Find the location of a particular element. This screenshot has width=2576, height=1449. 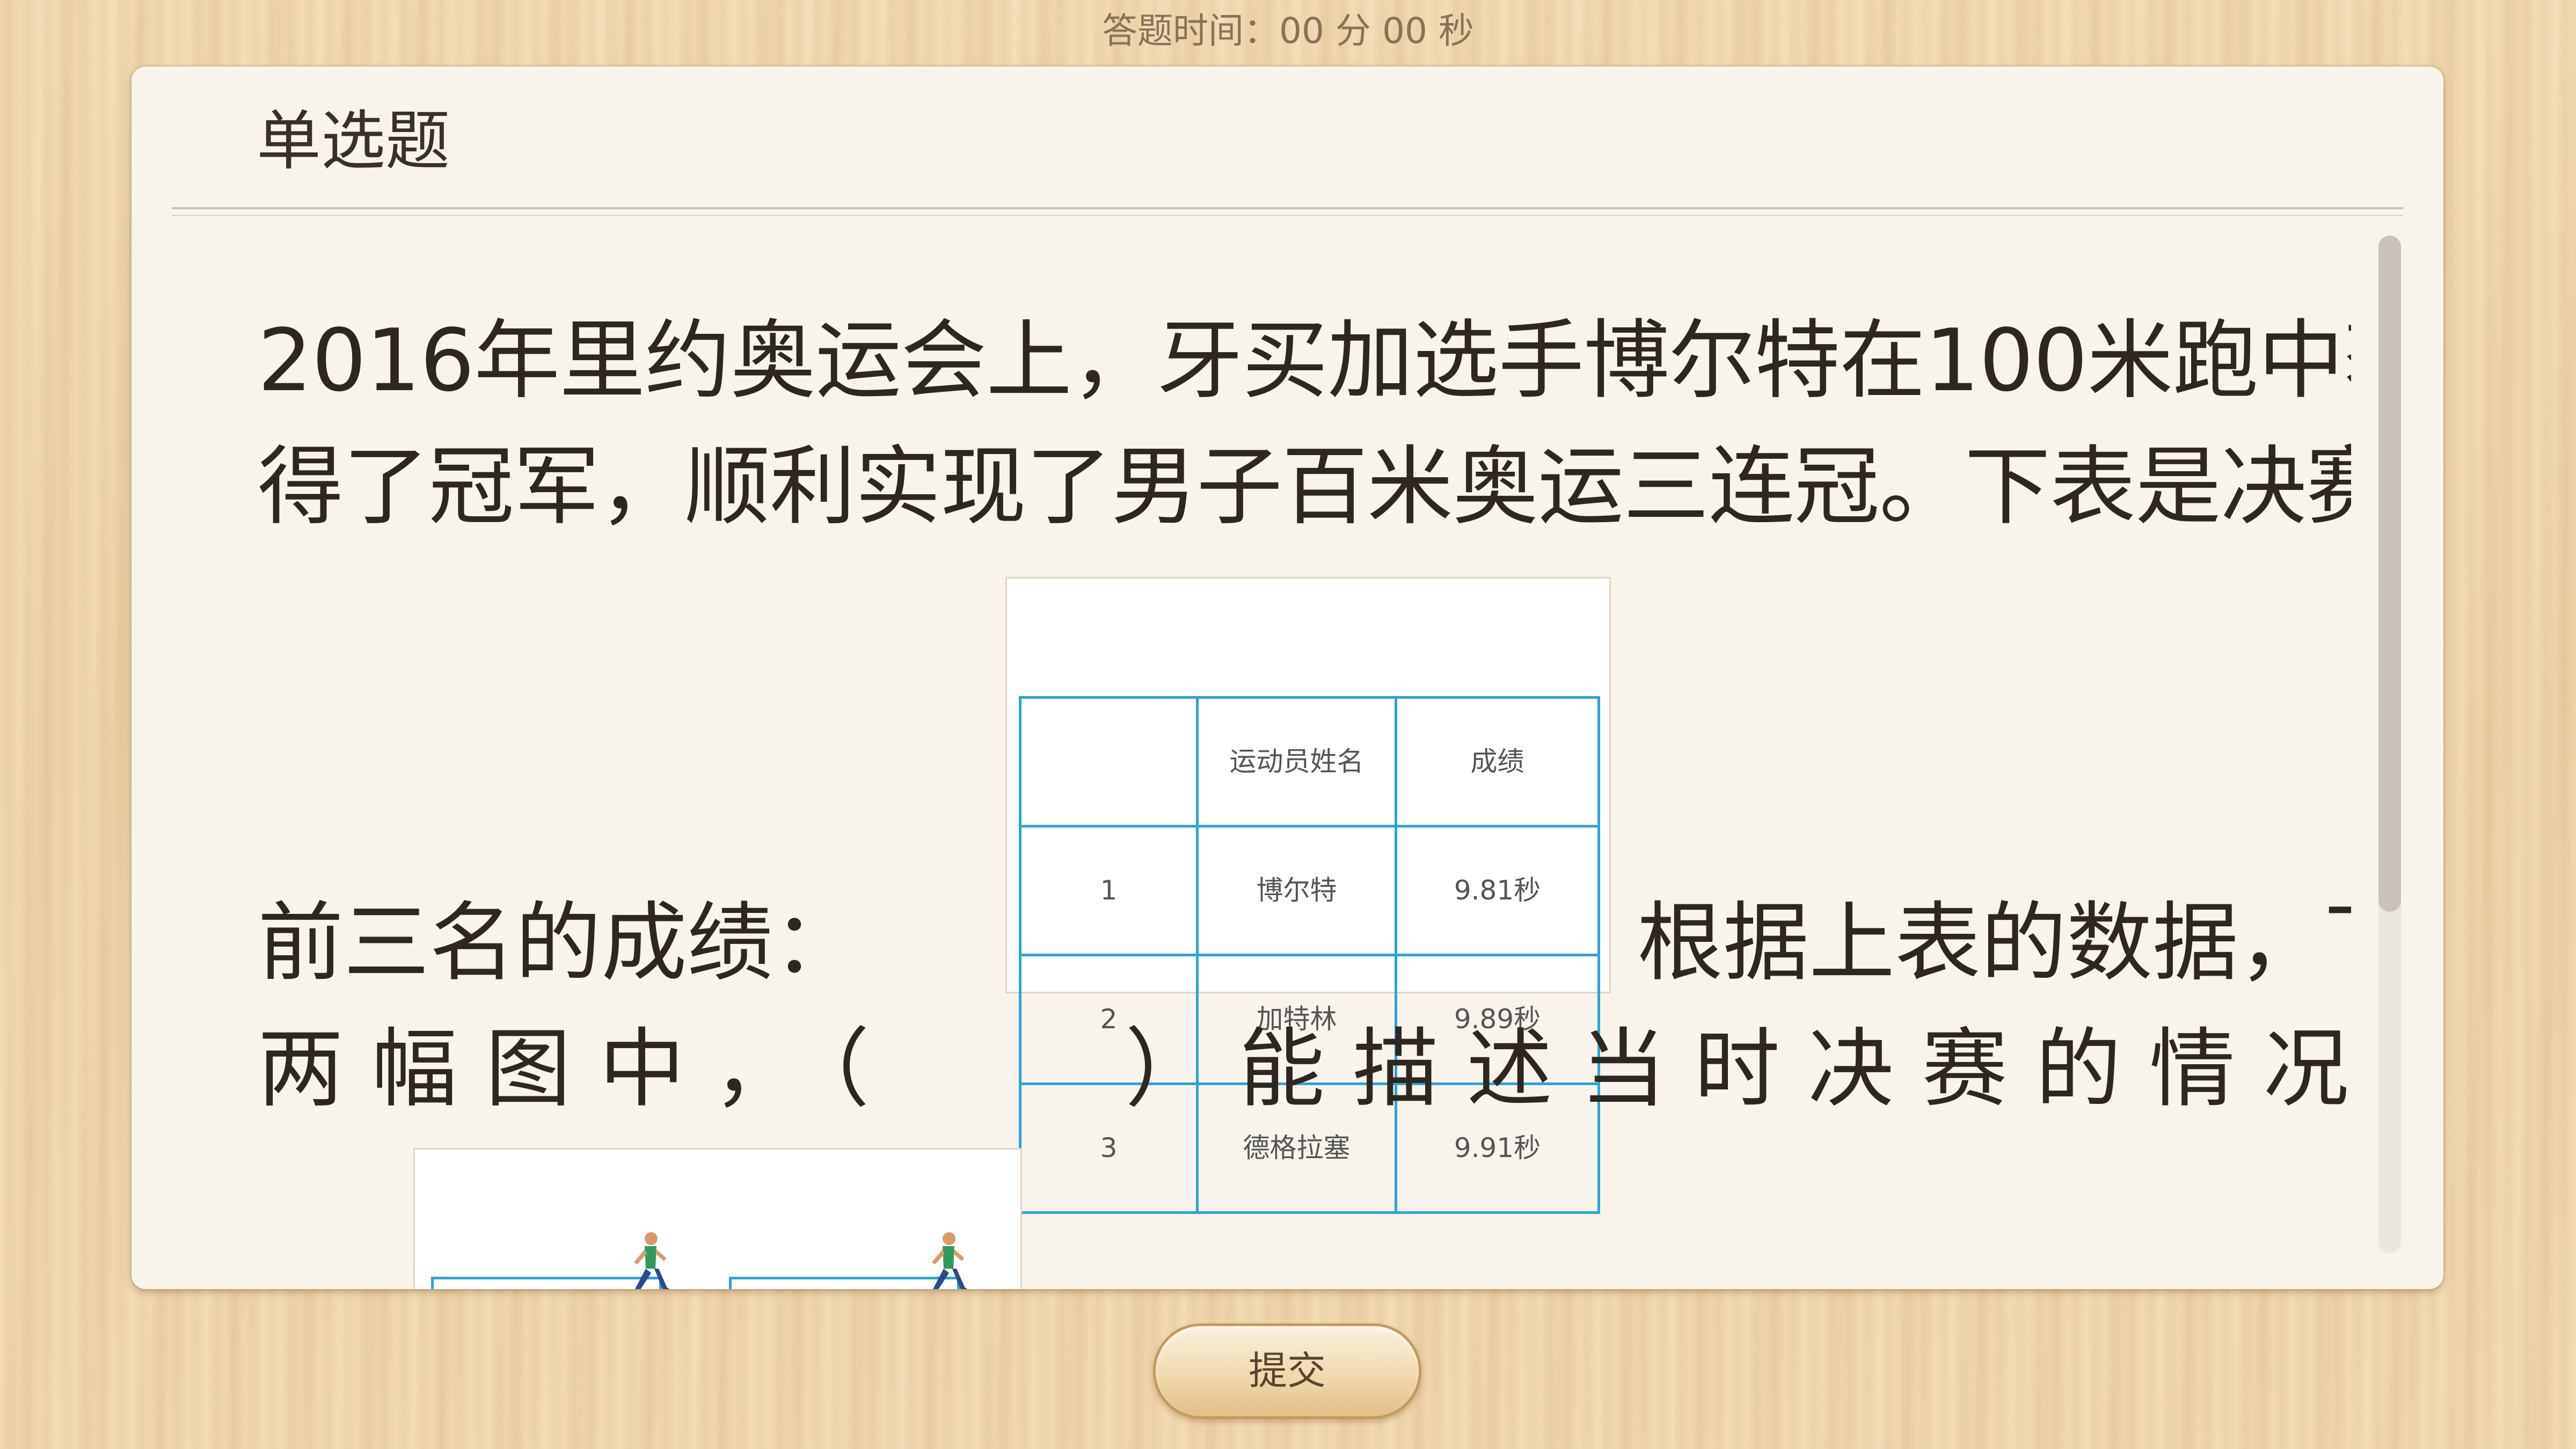

table-header-cell: 成绩 is located at coordinates (1497, 762).